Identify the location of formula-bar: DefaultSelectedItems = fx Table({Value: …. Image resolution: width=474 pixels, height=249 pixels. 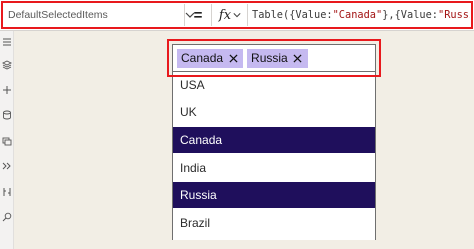
(237, 15).